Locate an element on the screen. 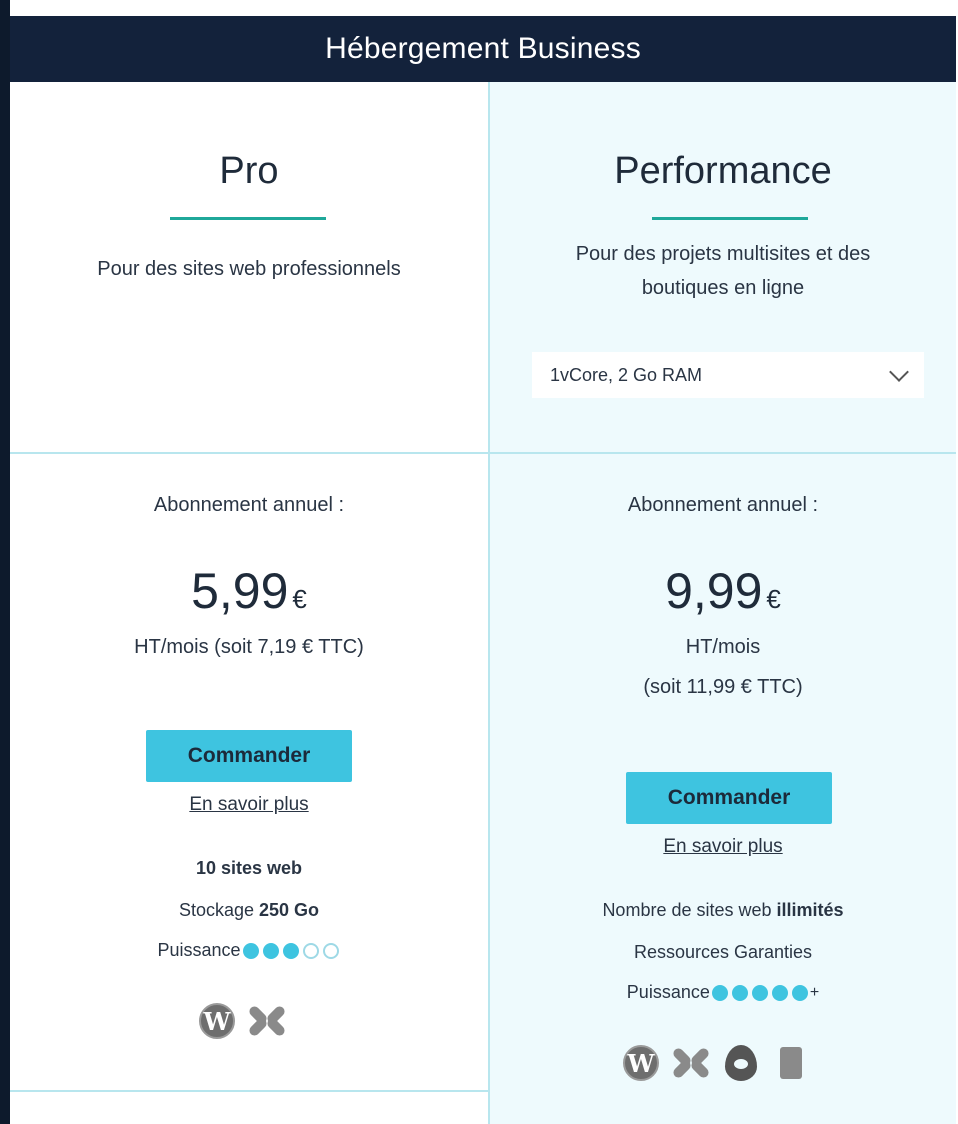 Image resolution: width=958 pixels, height=1124 pixels. power-plus: + is located at coordinates (814, 993).